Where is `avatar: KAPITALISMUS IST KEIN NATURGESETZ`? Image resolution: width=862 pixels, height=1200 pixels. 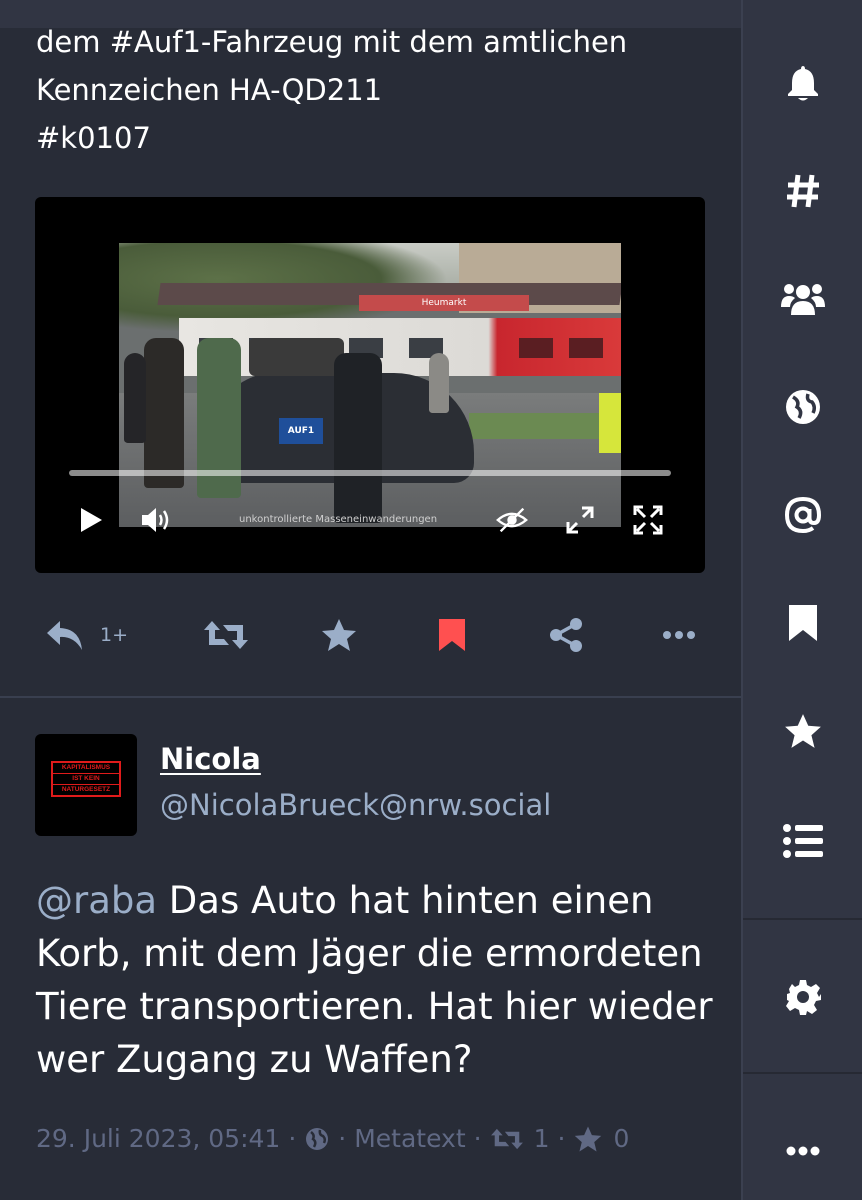 avatar: KAPITALISMUS IST KEIN NATURGESETZ is located at coordinates (86, 785).